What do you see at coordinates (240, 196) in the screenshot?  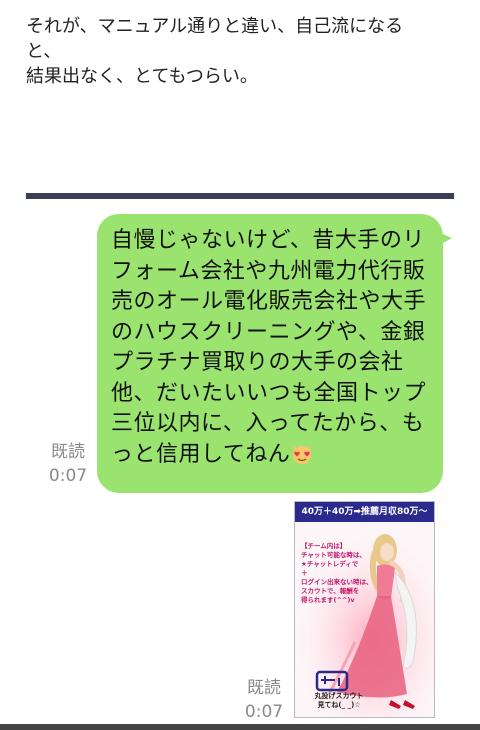 I see `section-divider` at bounding box center [240, 196].